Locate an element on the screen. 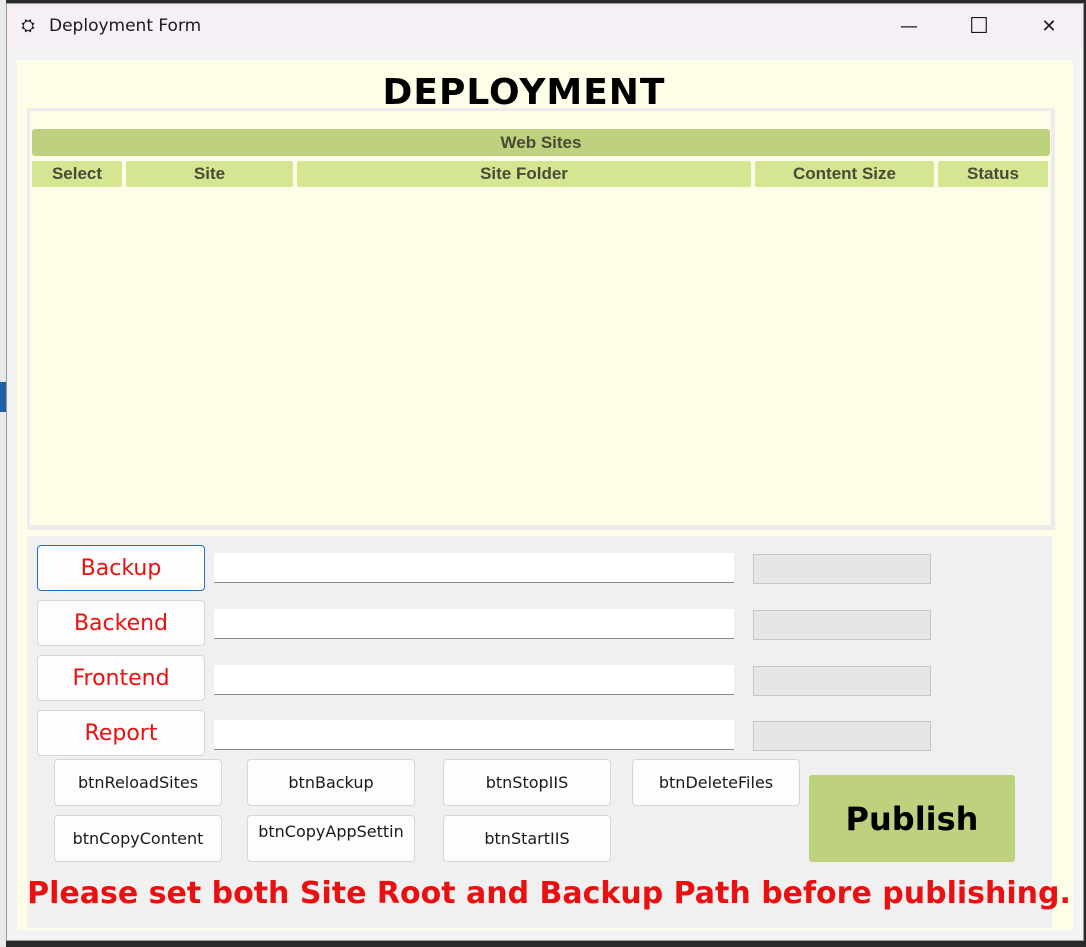 This screenshot has width=1086, height=947. copy-app-settings-button: btnCopyAppSettin is located at coordinates (331, 838).